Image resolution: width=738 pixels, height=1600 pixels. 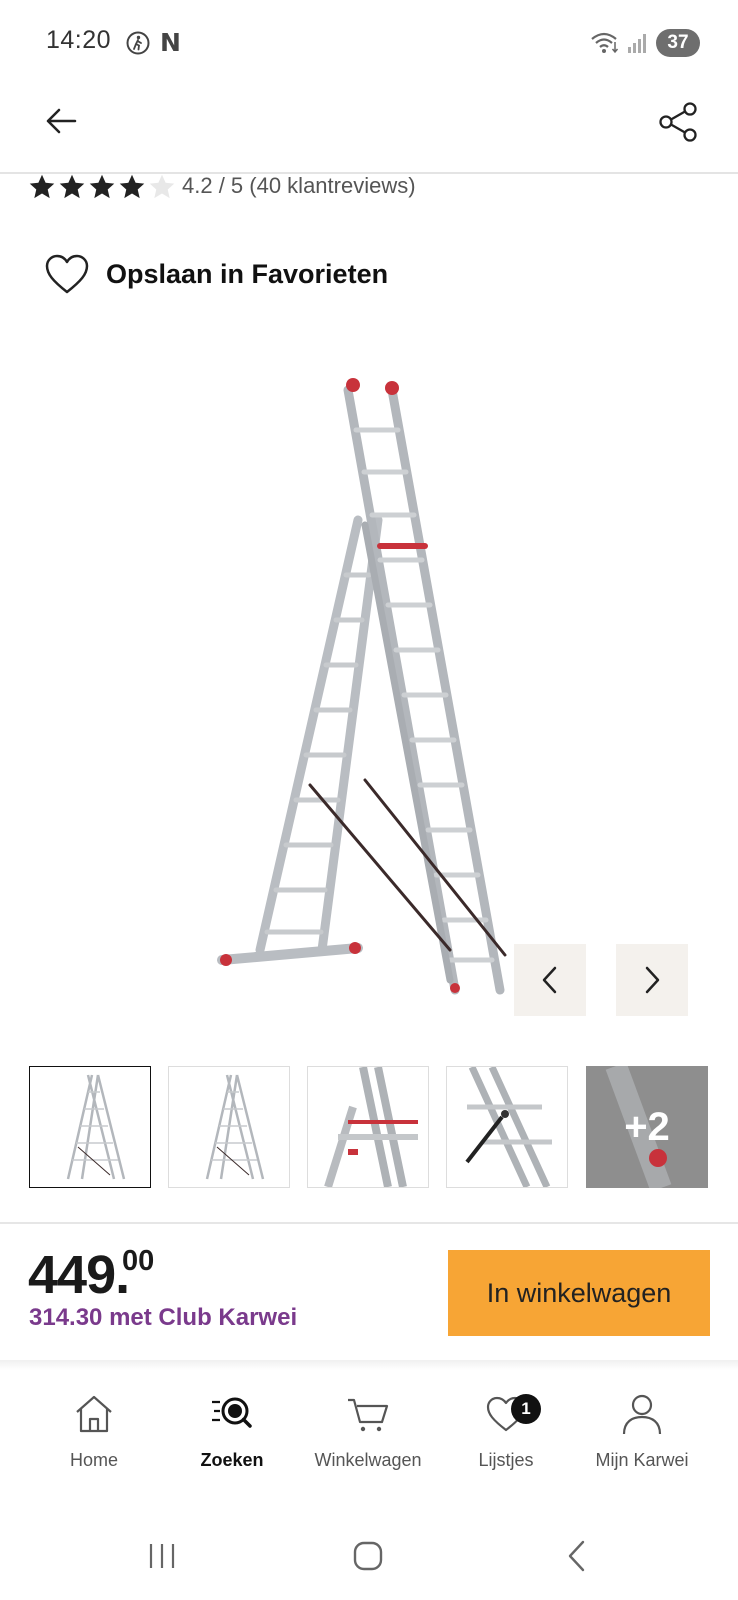 I want to click on home-circle-icon, so click(x=368, y=1556).